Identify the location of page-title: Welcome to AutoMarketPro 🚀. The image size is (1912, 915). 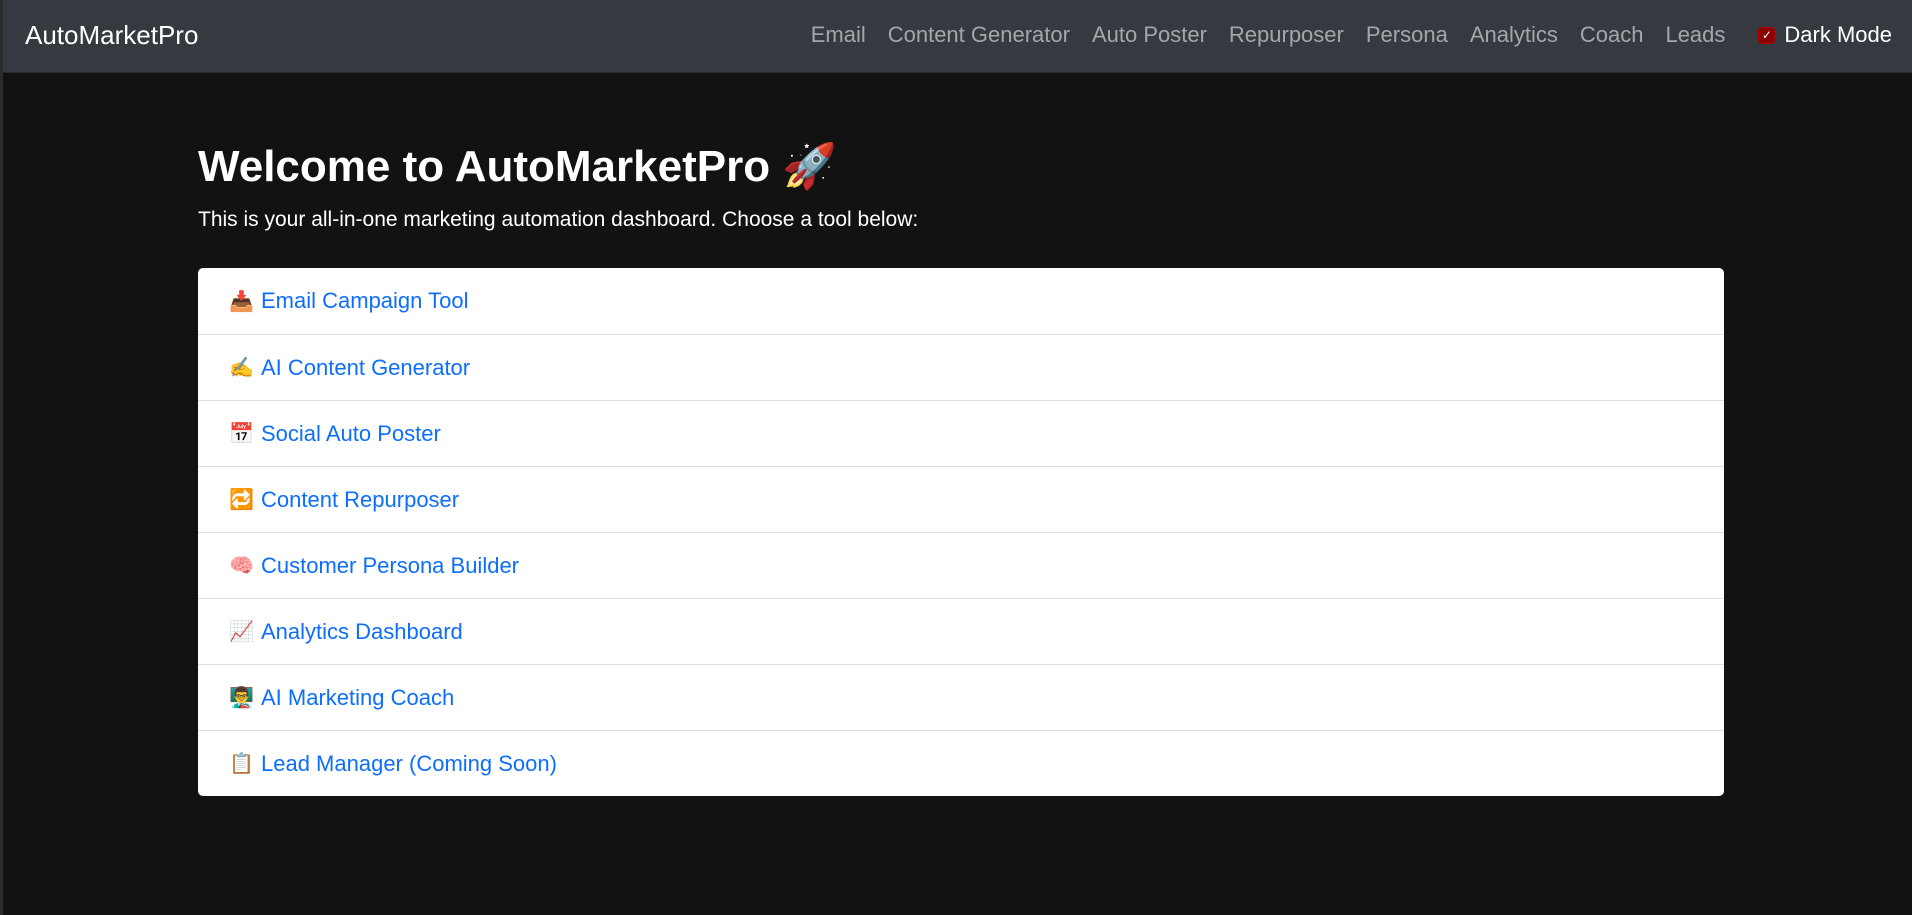
(961, 167).